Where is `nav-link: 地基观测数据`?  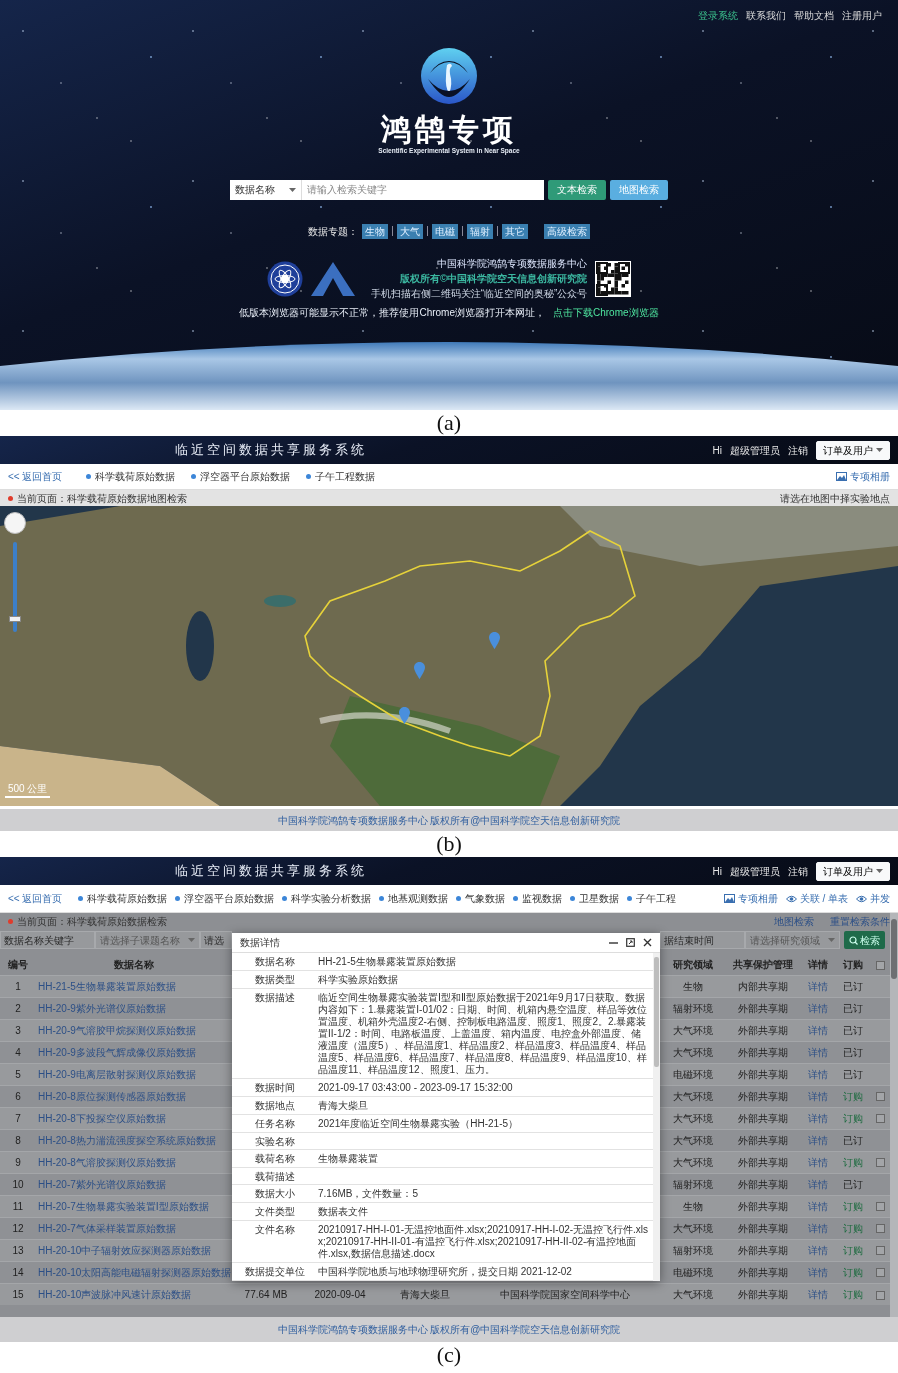
nav-link: 地基观测数据 is located at coordinates (414, 898).